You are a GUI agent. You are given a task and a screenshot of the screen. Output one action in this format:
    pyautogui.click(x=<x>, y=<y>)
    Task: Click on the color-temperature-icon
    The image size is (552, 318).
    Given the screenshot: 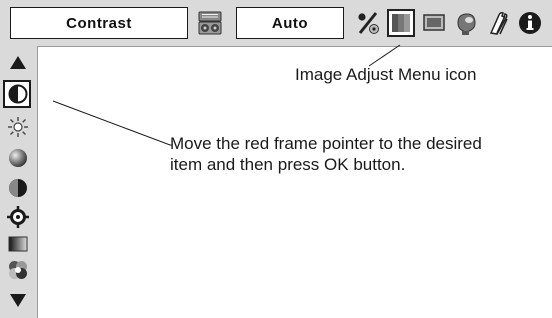 What is the action you would take?
    pyautogui.click(x=18, y=270)
    